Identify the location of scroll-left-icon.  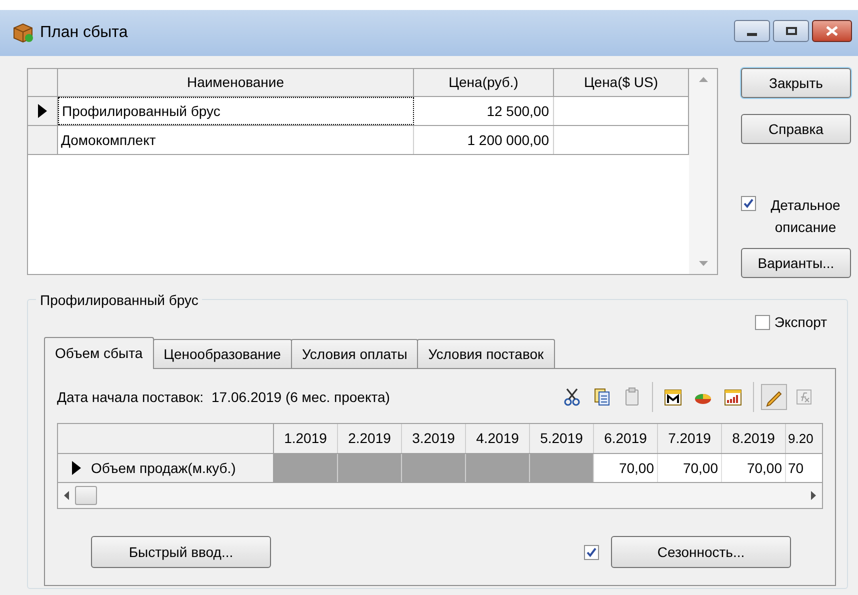
(66, 495).